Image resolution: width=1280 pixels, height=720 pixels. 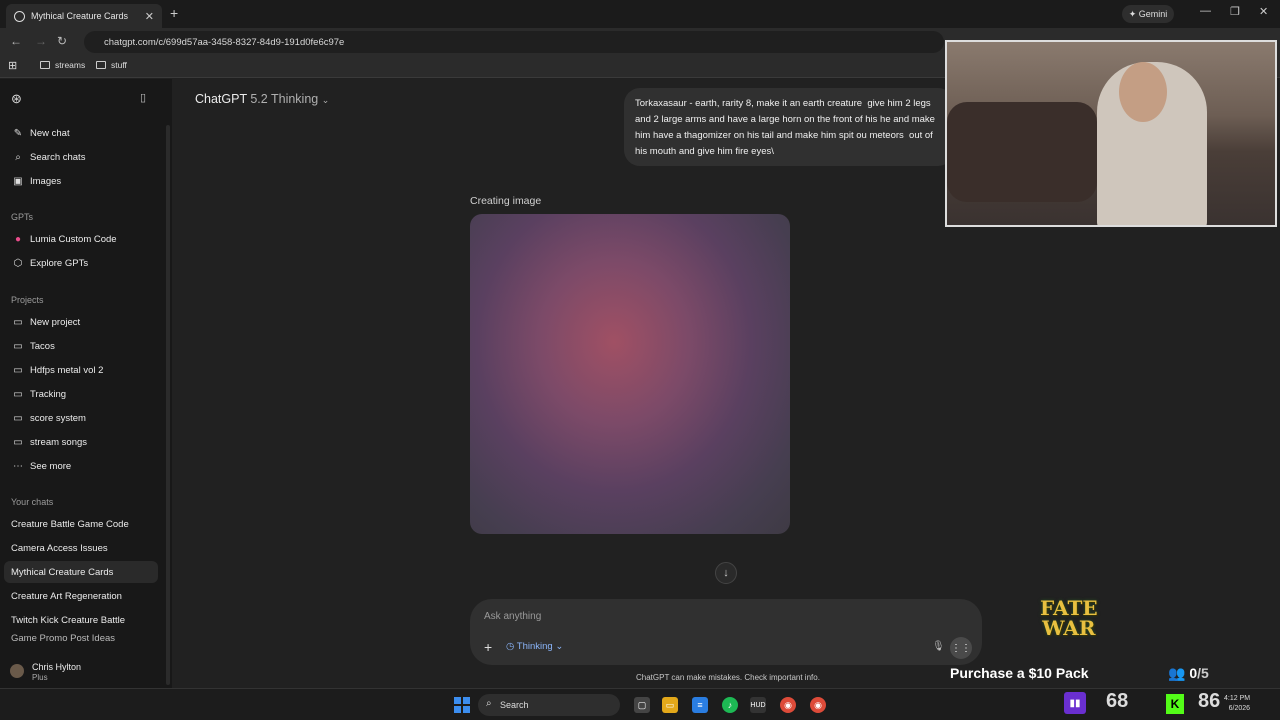 I want to click on image-icon: ▣, so click(x=18, y=181).